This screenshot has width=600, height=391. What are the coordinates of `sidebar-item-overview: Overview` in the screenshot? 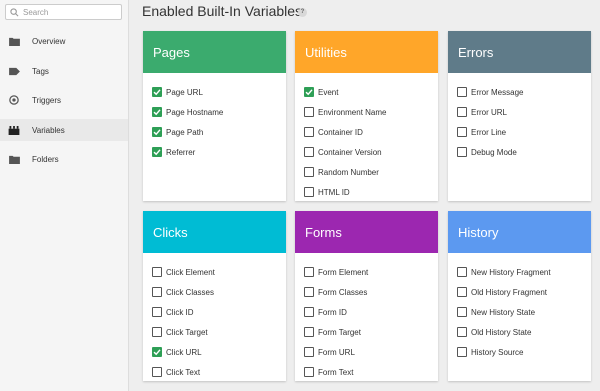 It's located at (64, 41).